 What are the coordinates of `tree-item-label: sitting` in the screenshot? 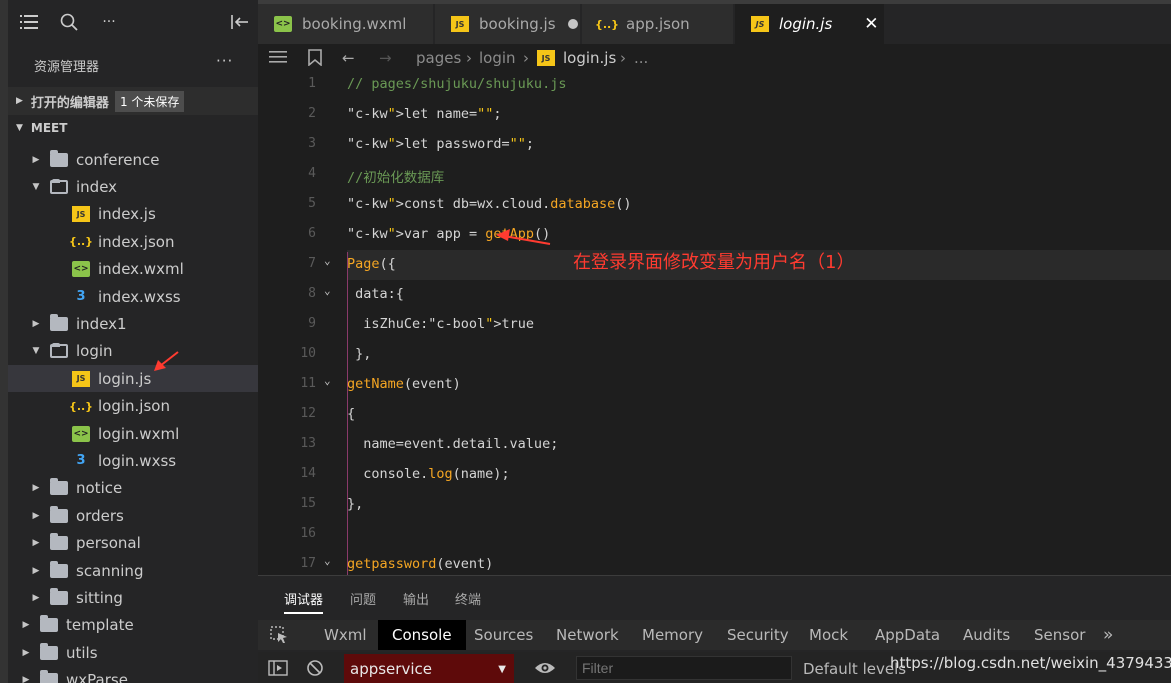 It's located at (99, 597).